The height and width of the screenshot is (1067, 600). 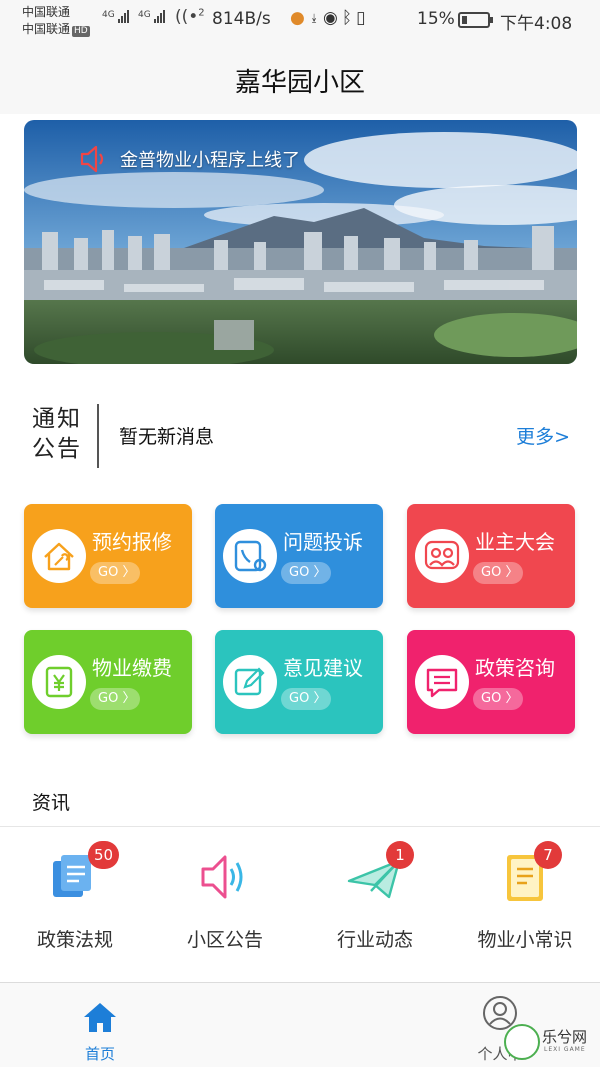 I want to click on service-label: 意见建议, so click(x=323, y=668).